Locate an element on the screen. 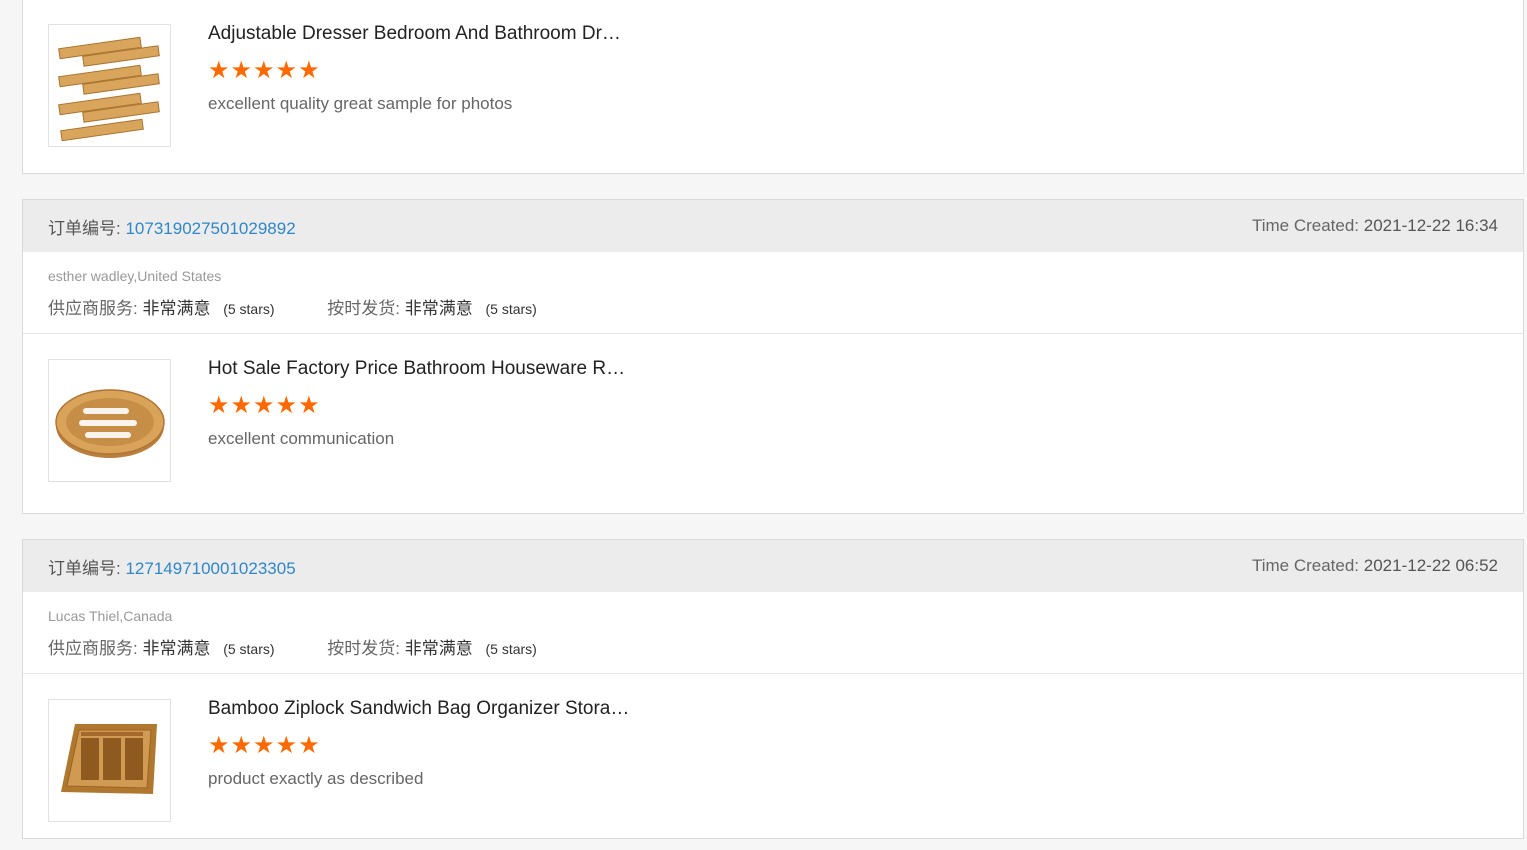 The image size is (1527, 850). time-created-group: Time Created: 2021-12-22 16:34 is located at coordinates (1375, 226).